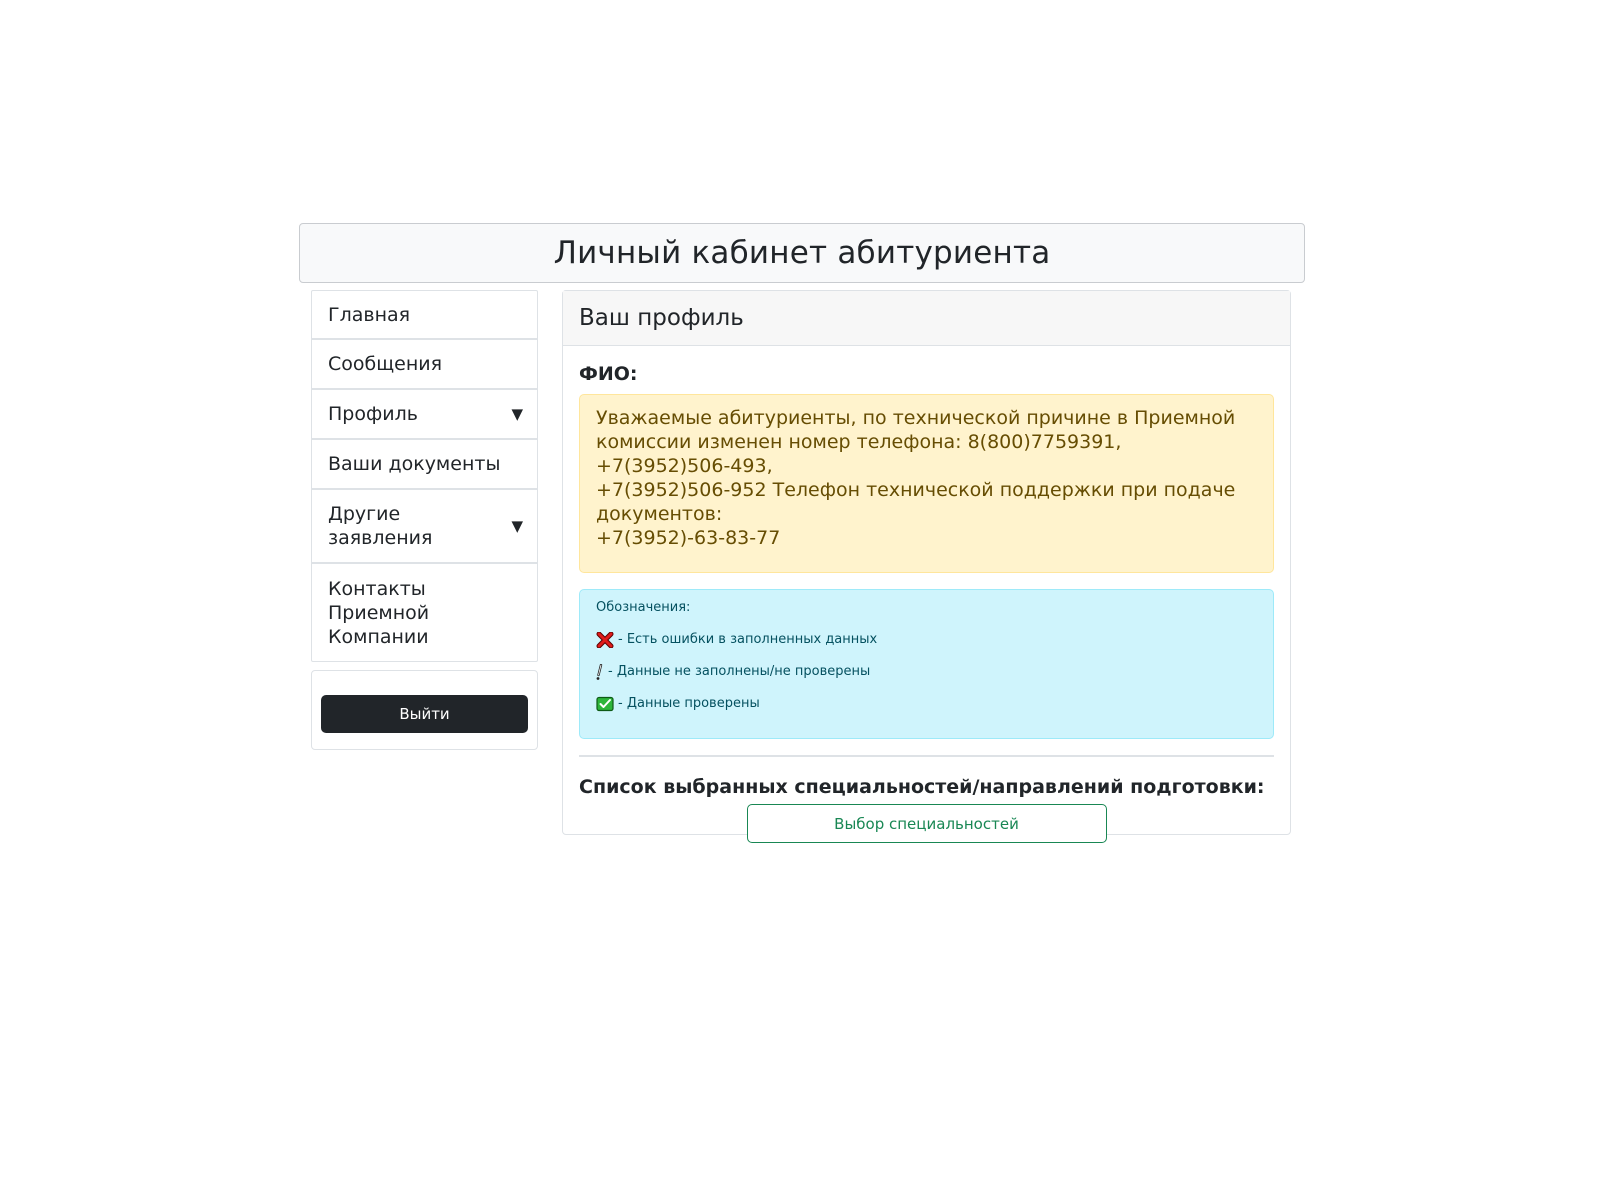 The height and width of the screenshot is (1200, 1600). I want to click on red-cross-icon, so click(606, 640).